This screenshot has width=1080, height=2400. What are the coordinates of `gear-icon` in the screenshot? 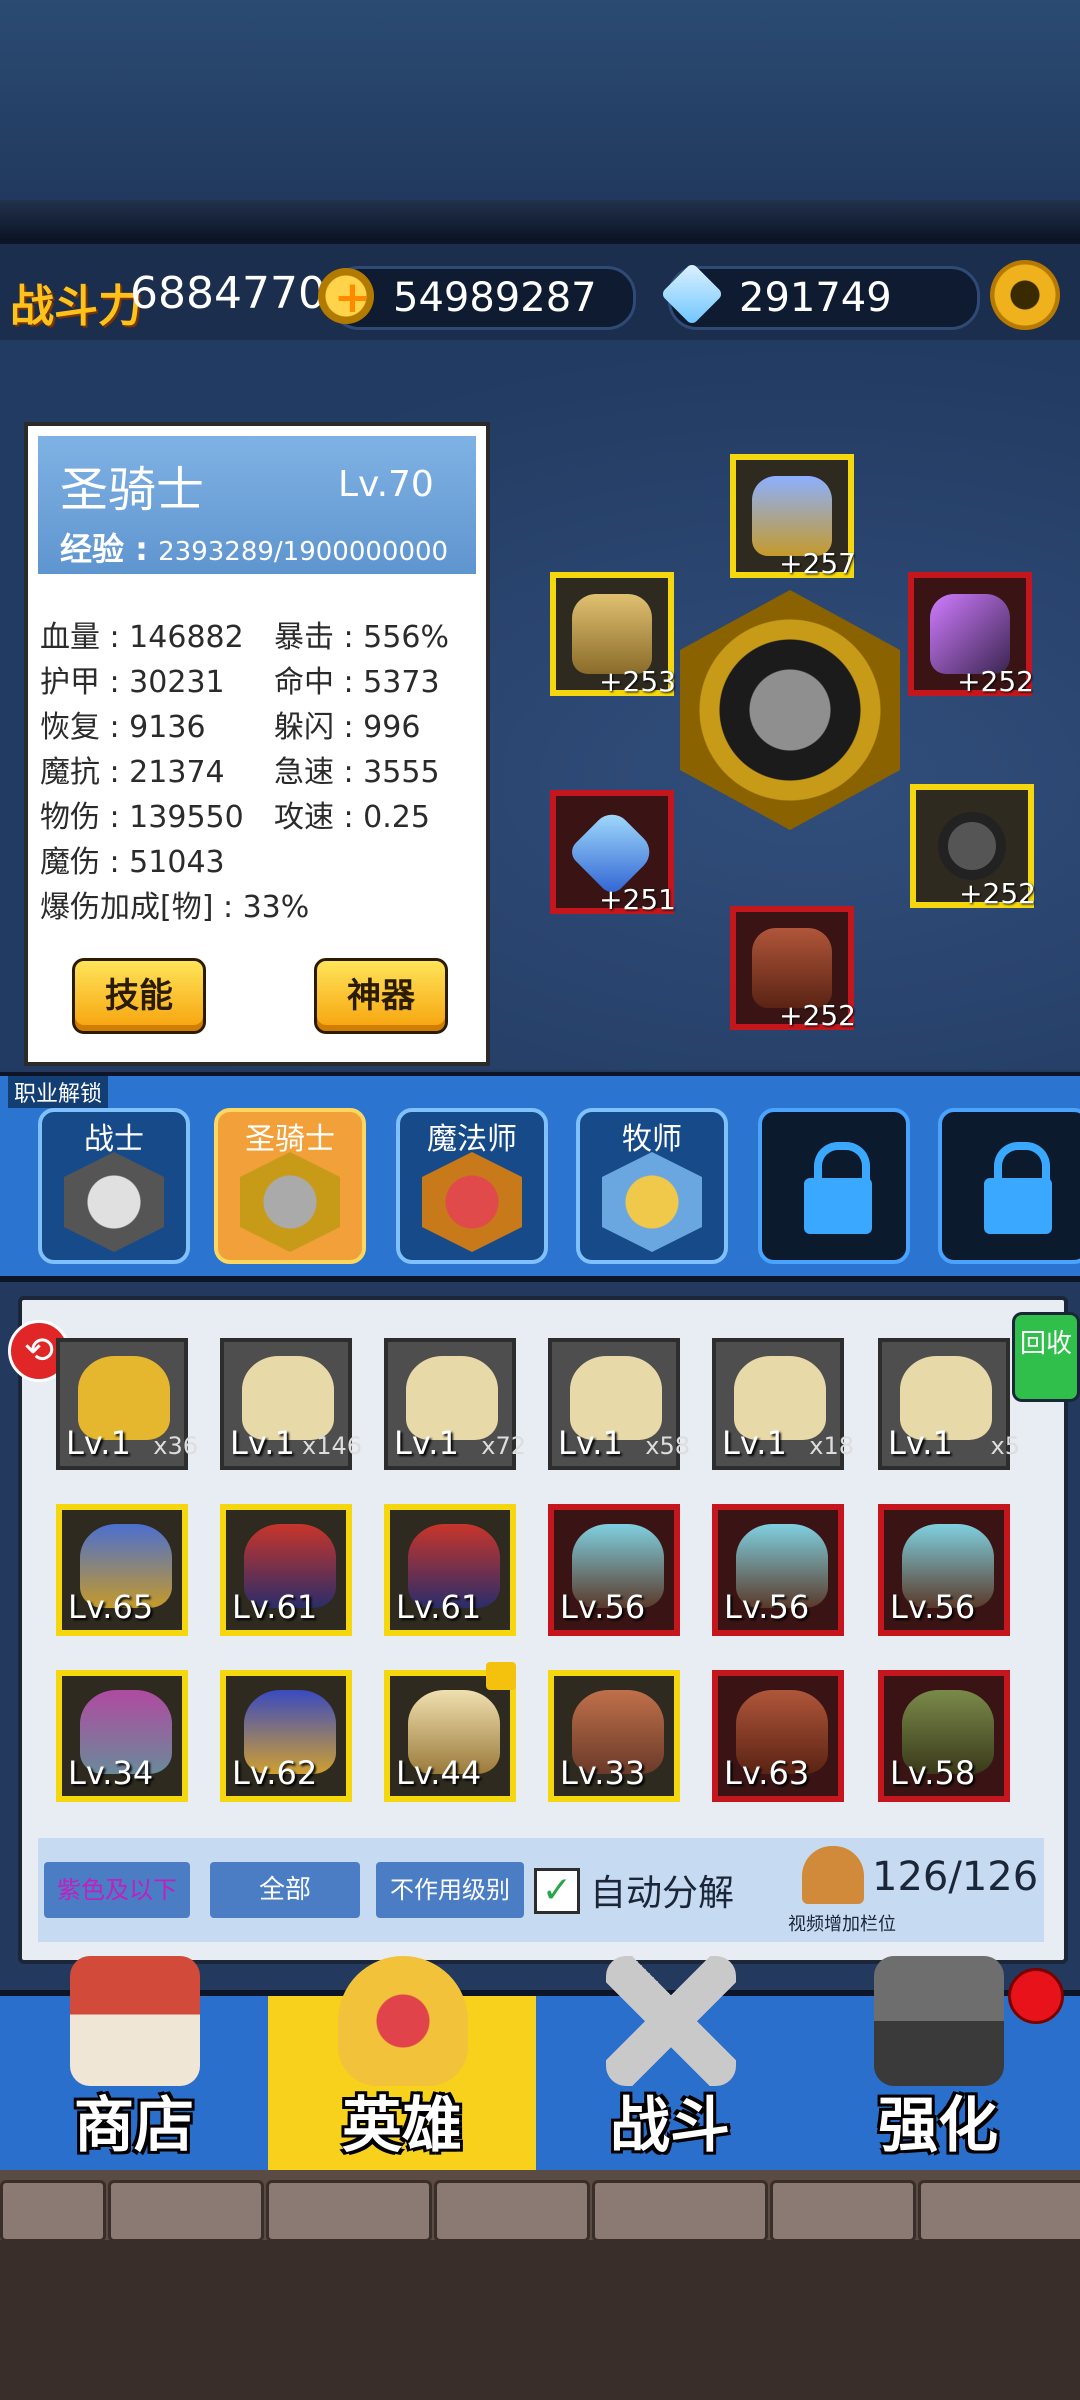 It's located at (1025, 295).